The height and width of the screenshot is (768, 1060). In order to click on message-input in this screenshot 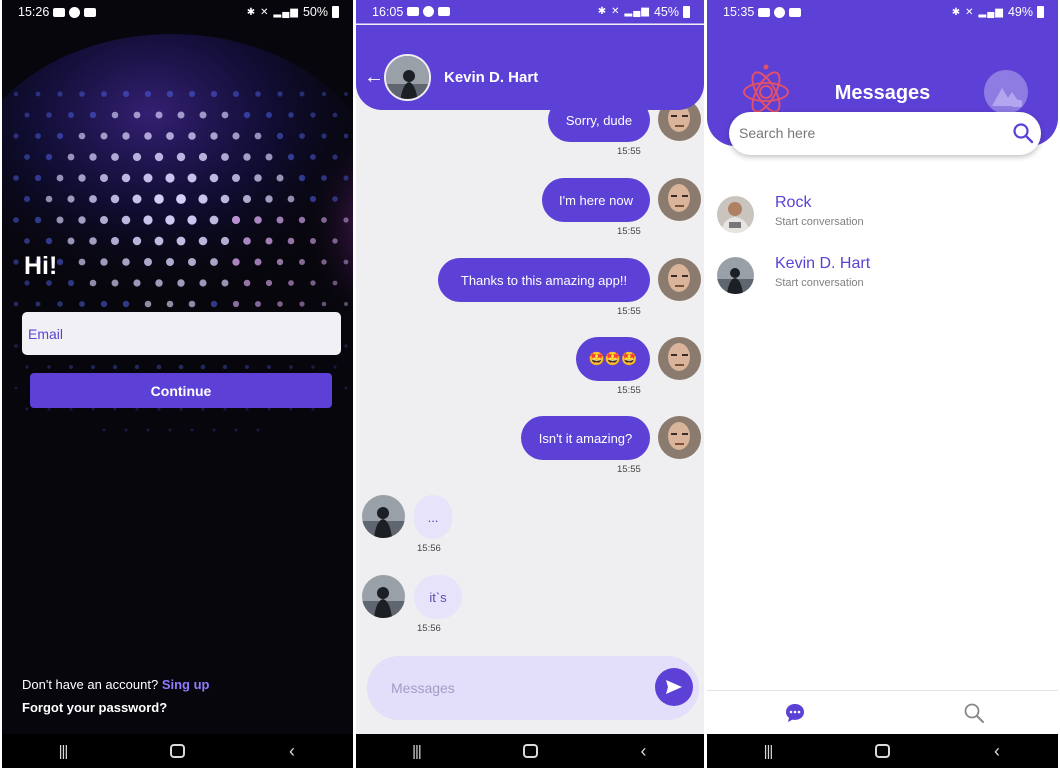, I will do `click(516, 688)`.